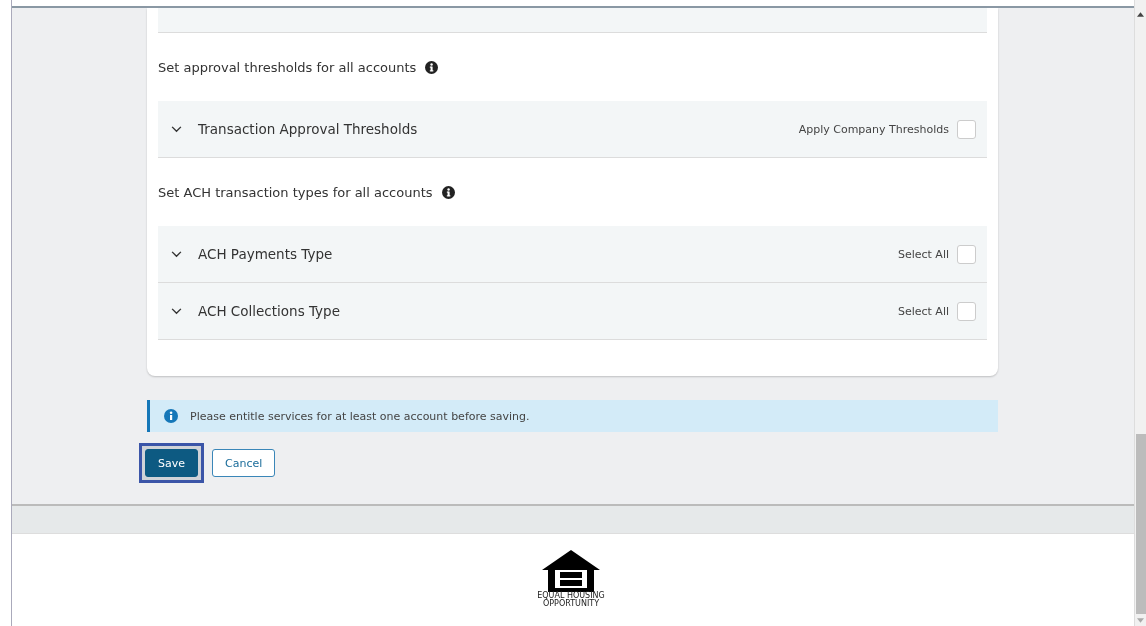 The width and height of the screenshot is (1146, 626). What do you see at coordinates (171, 463) in the screenshot?
I see `save-button: Save` at bounding box center [171, 463].